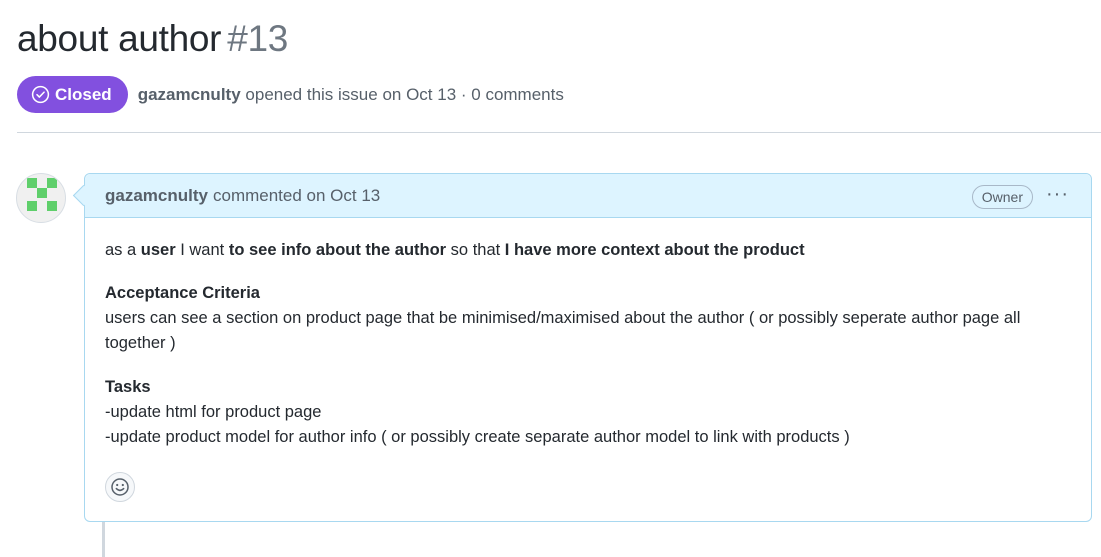 The height and width of the screenshot is (557, 1101). I want to click on acceptance-heading: Acceptance Criteria, so click(182, 293).